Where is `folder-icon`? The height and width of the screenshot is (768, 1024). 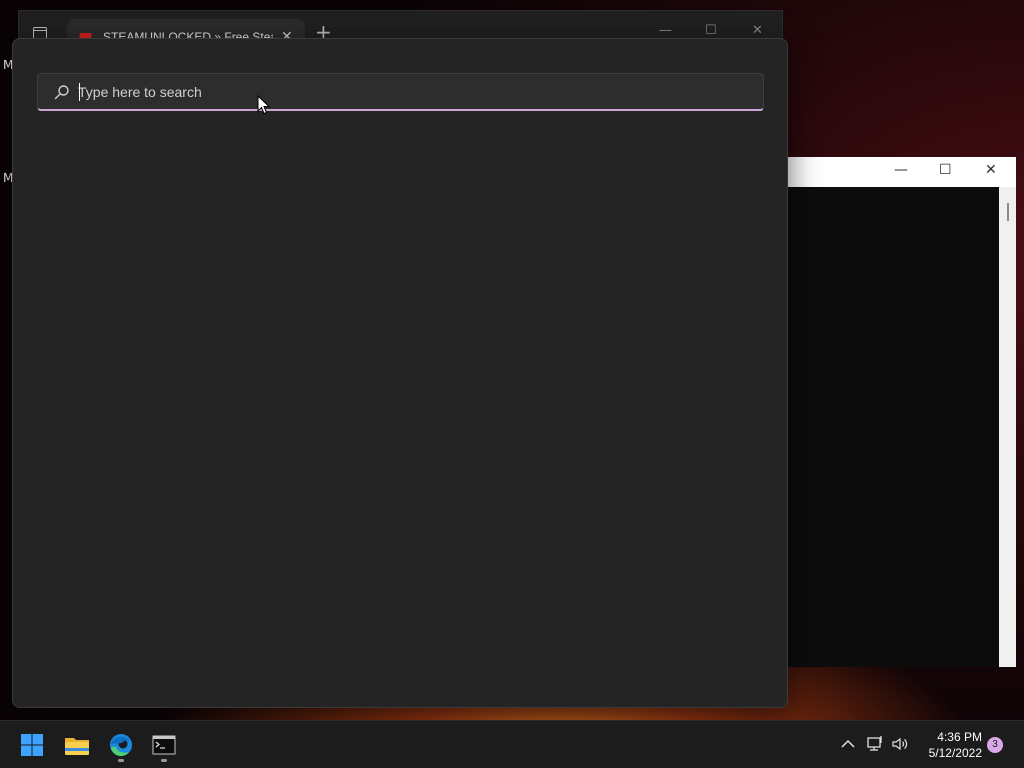 folder-icon is located at coordinates (77, 746).